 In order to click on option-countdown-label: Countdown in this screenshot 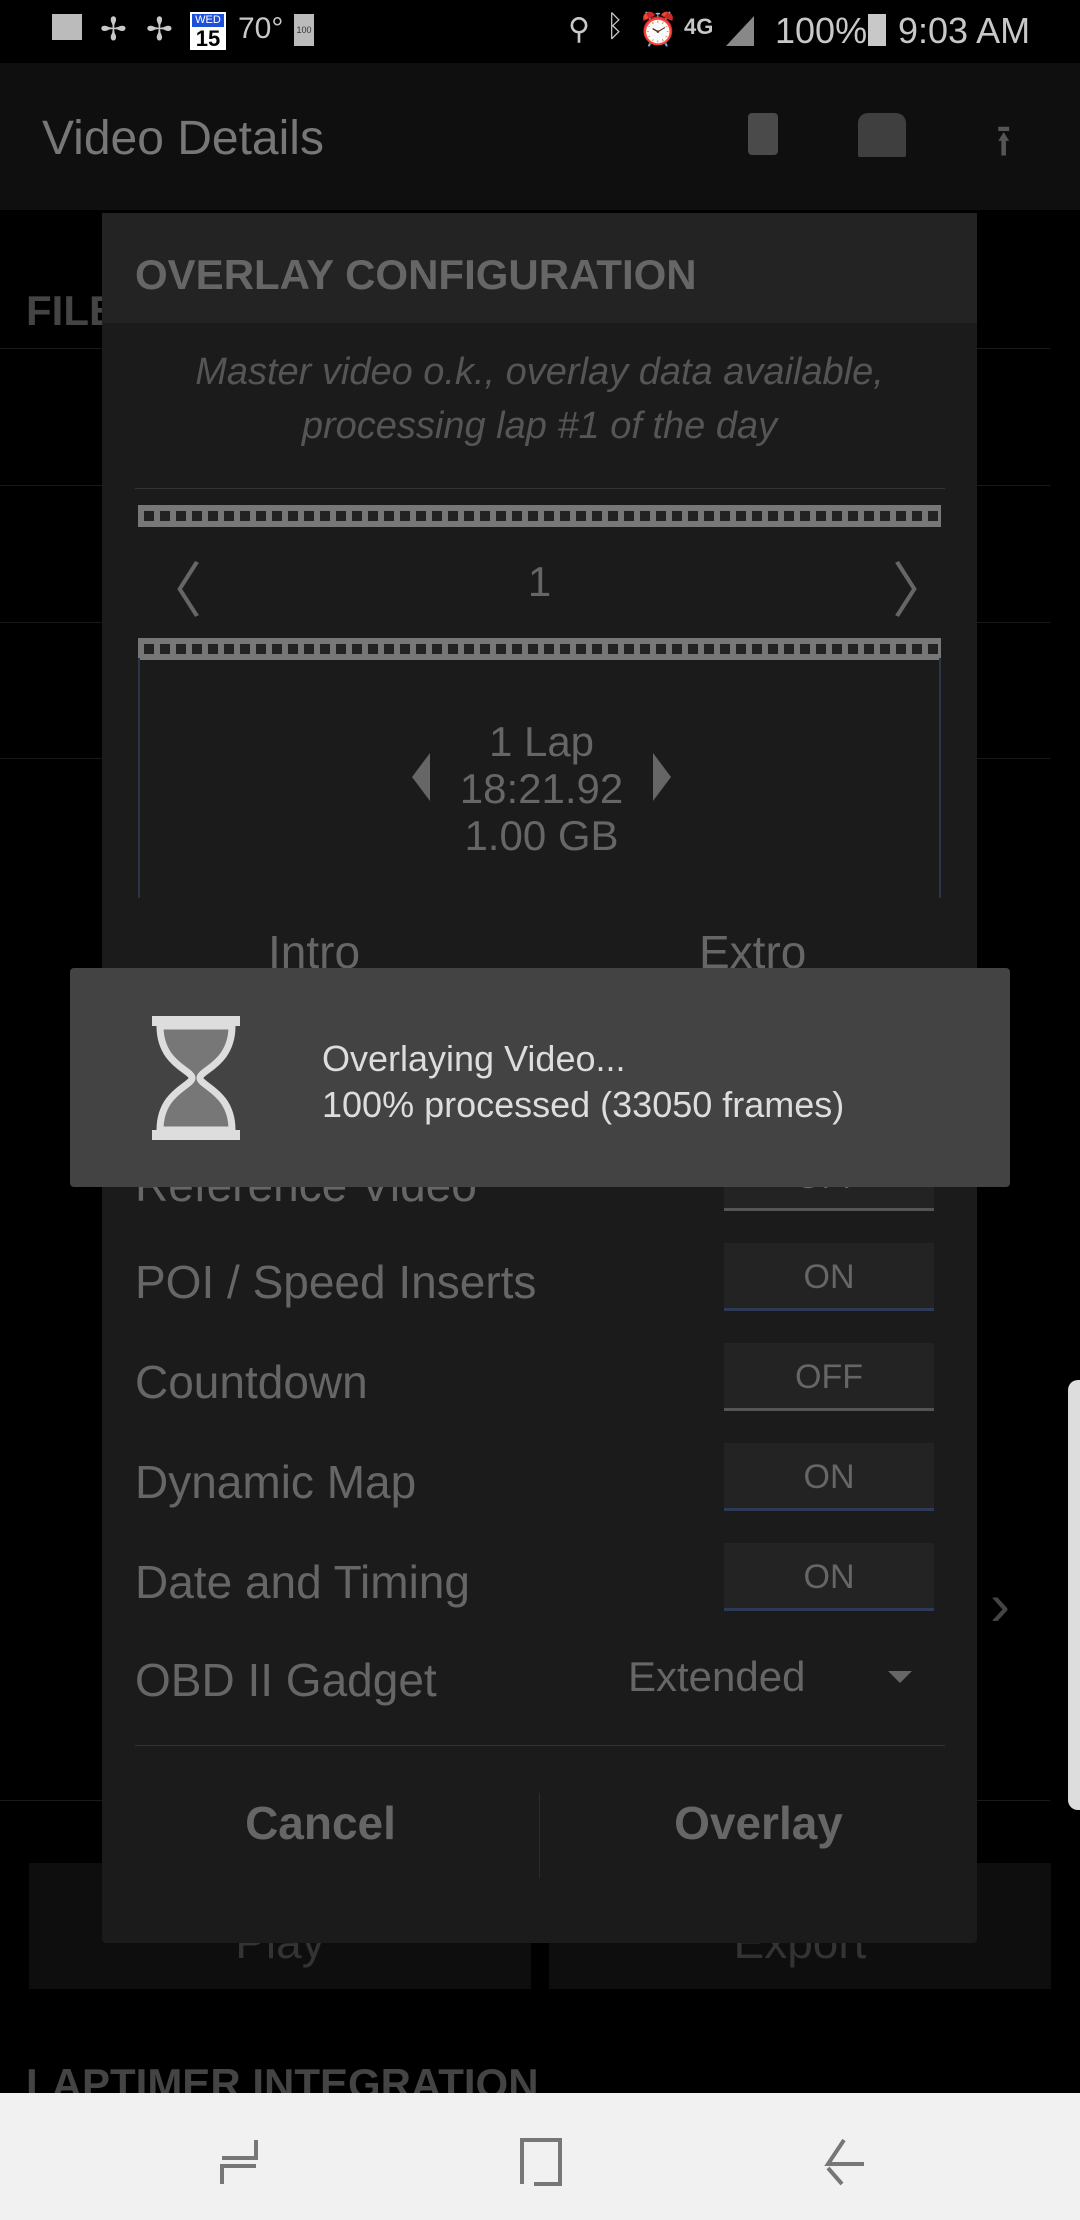, I will do `click(251, 1382)`.